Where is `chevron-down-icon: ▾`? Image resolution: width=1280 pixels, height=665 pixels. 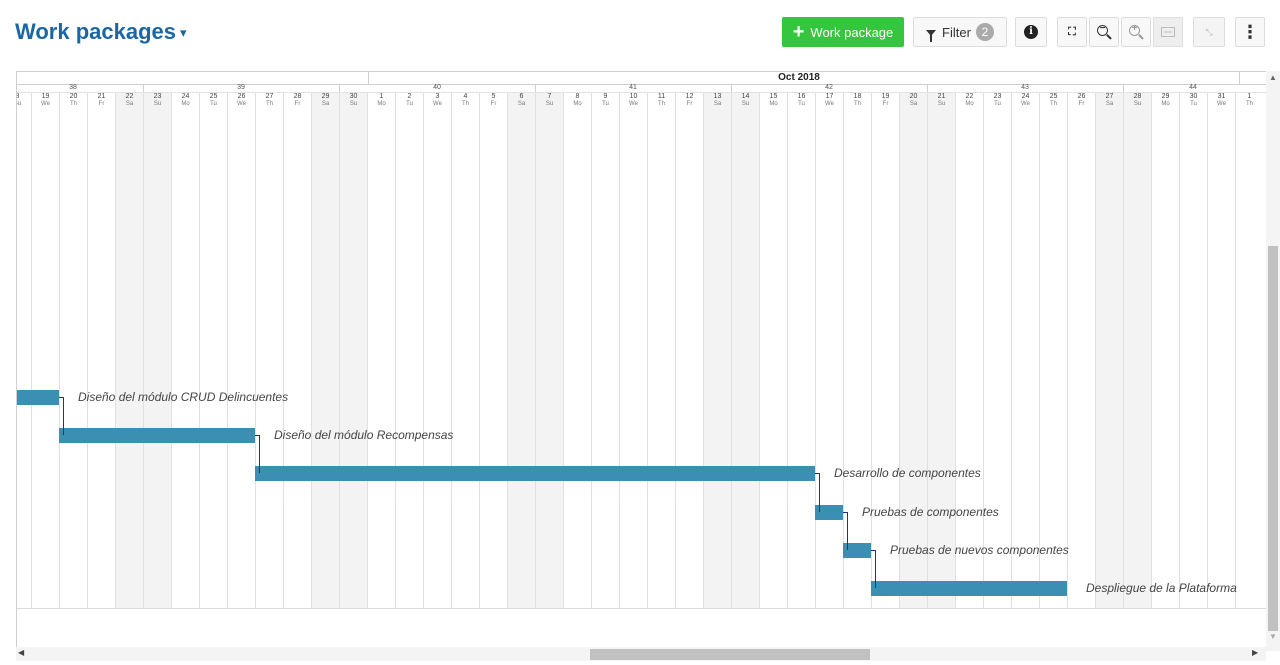
chevron-down-icon: ▾ is located at coordinates (183, 33).